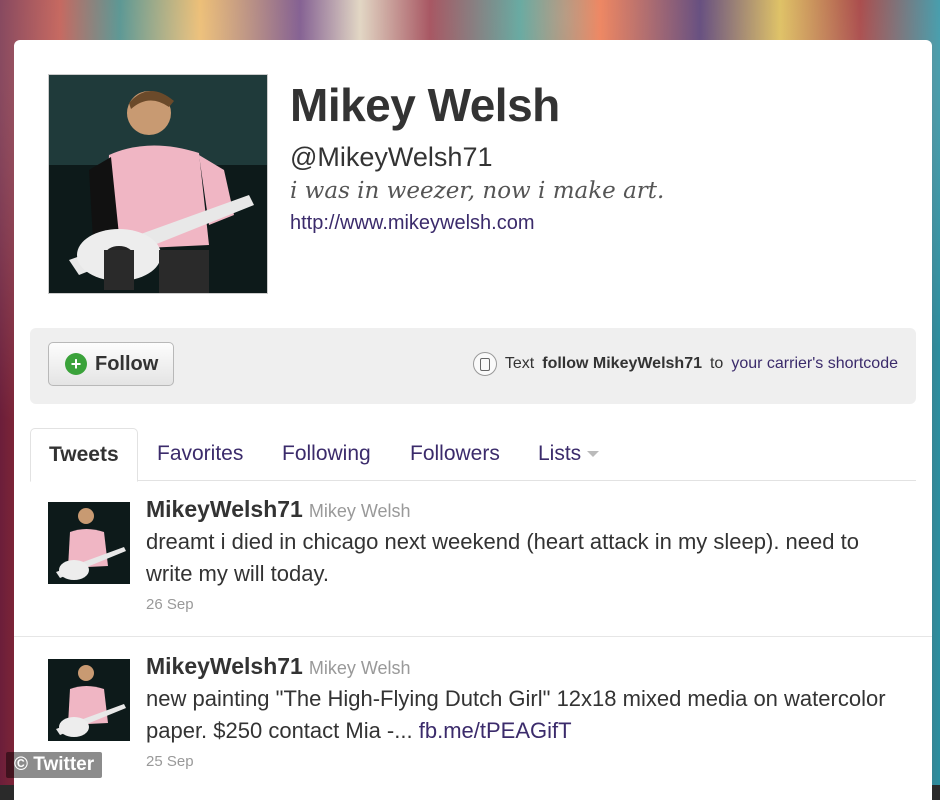  I want to click on tweet-link: fb.me/tPEAGifT, so click(495, 730).